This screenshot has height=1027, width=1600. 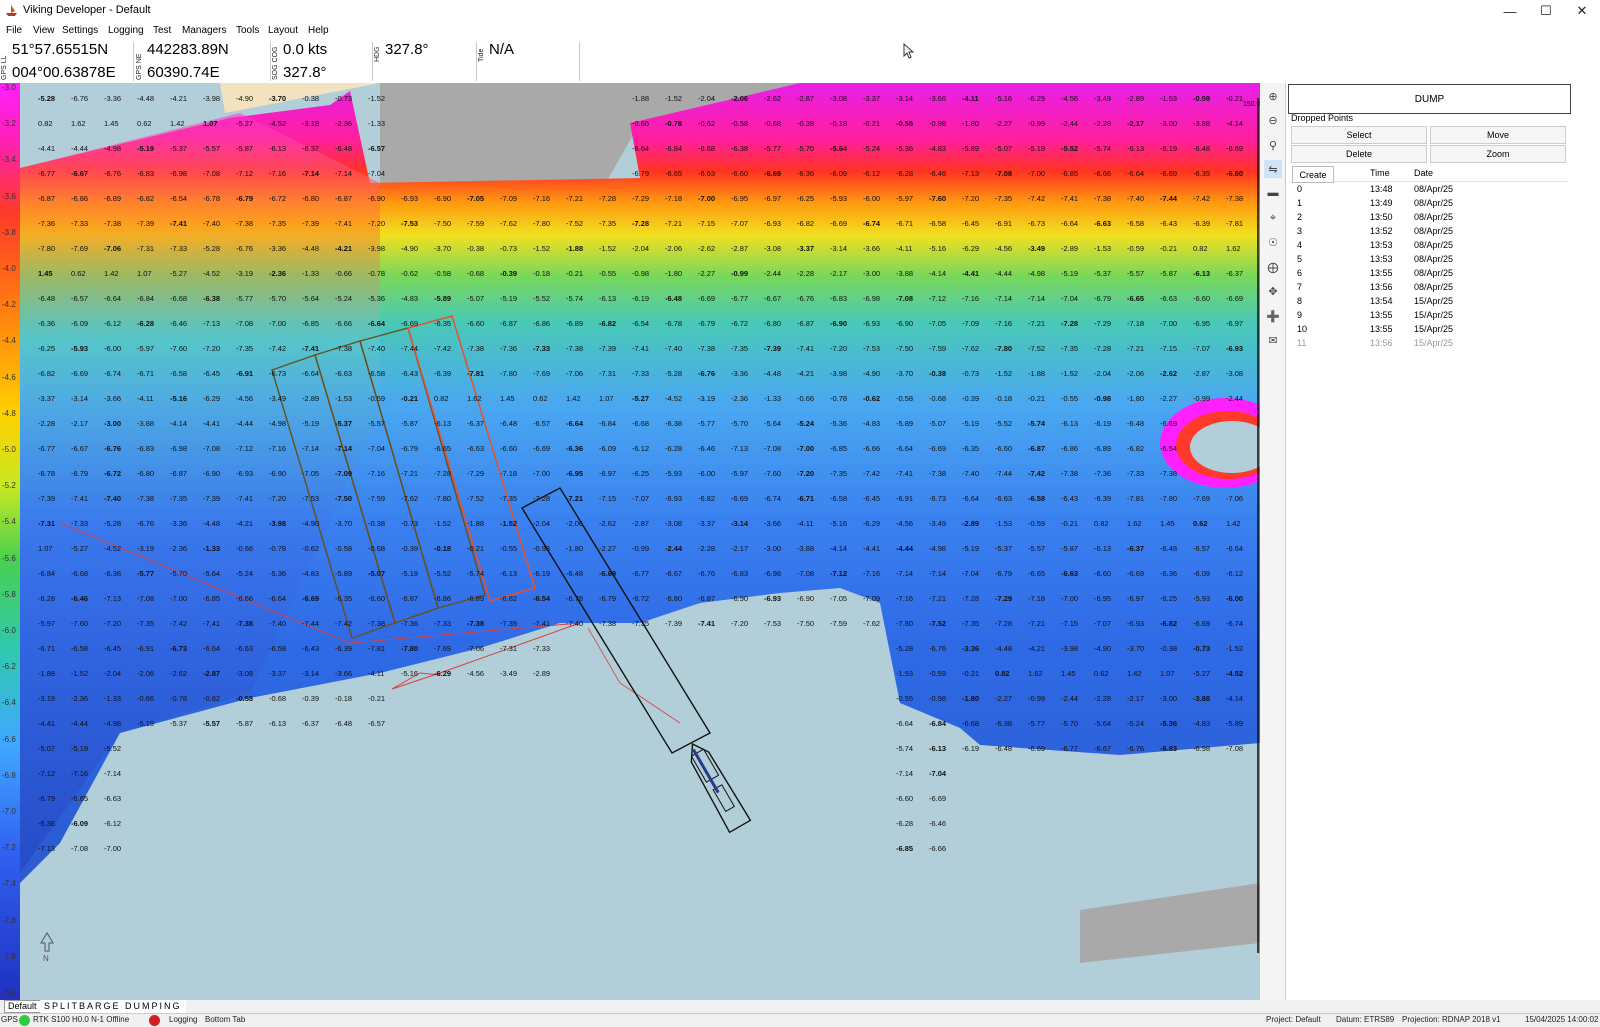 I want to click on depth-sounding: -4.90, so click(x=1102, y=648).